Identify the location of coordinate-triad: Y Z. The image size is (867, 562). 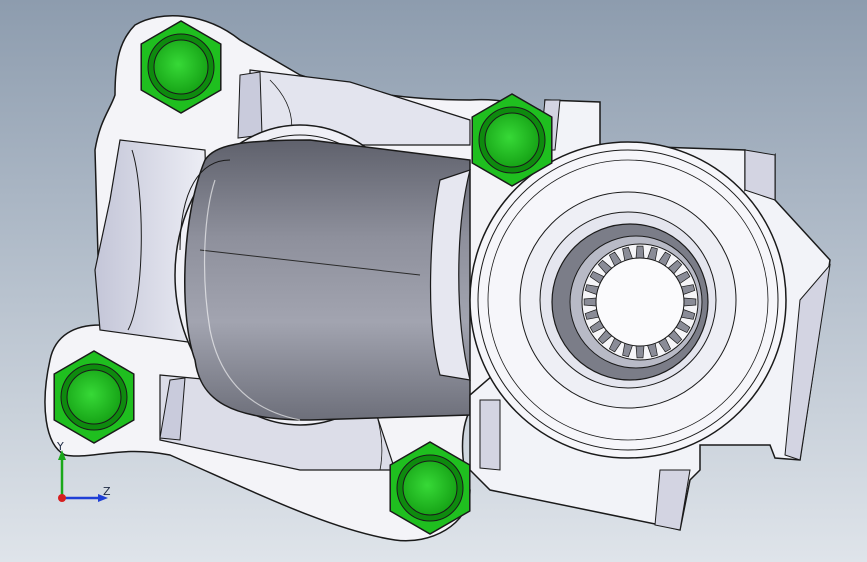
(83, 475).